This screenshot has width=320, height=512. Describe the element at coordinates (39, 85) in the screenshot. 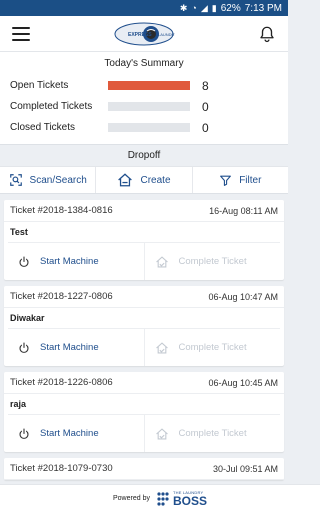

I see `summary-label: Open Tickets` at that location.